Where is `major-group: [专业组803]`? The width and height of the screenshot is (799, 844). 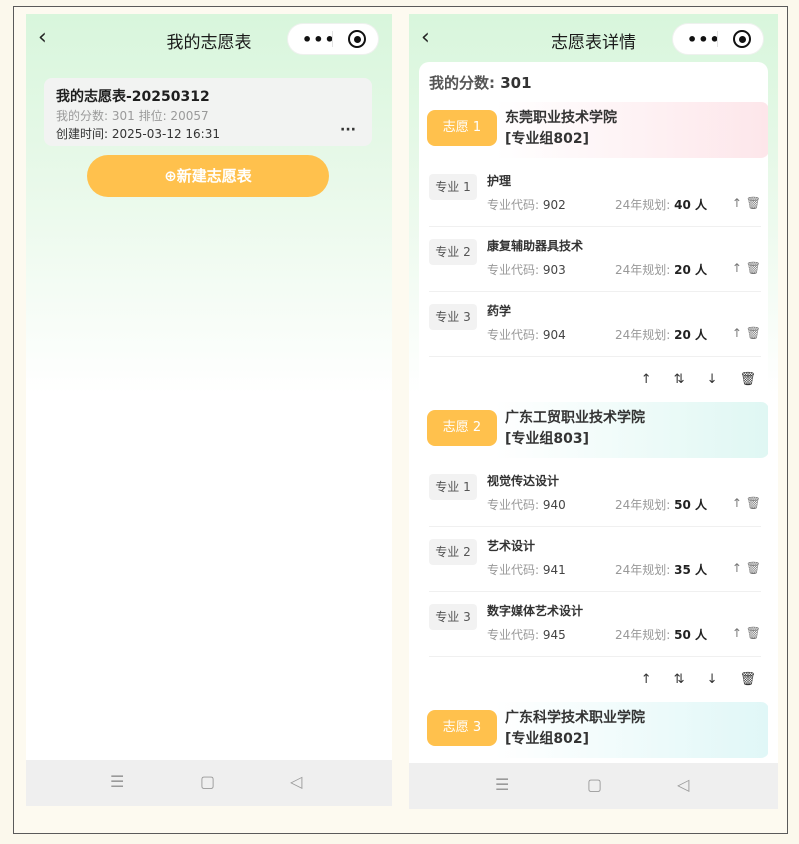 major-group: [专业组803] is located at coordinates (547, 439).